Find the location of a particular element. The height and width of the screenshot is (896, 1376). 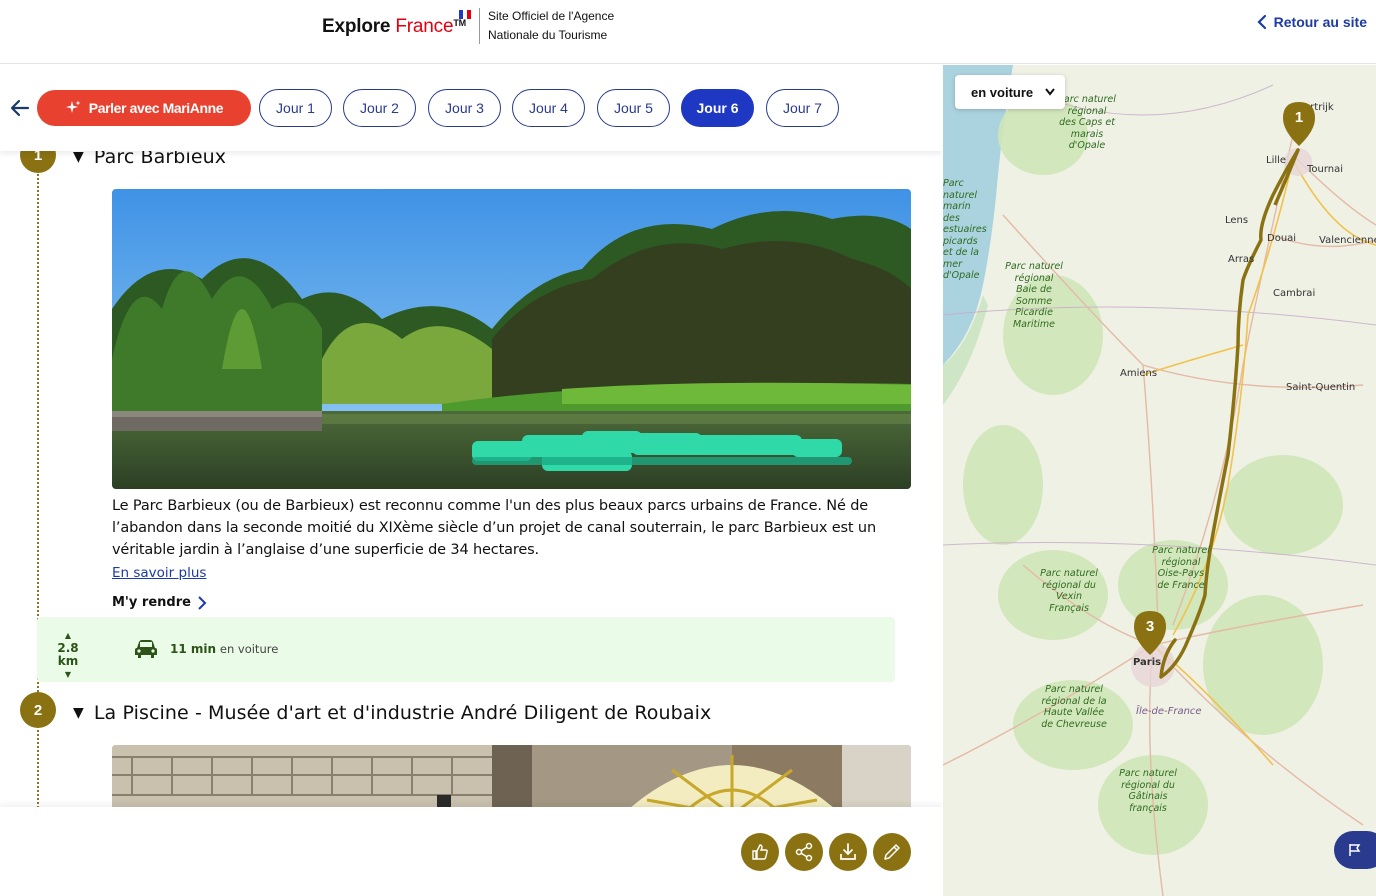

map-pin: 1 is located at coordinates (1299, 124).